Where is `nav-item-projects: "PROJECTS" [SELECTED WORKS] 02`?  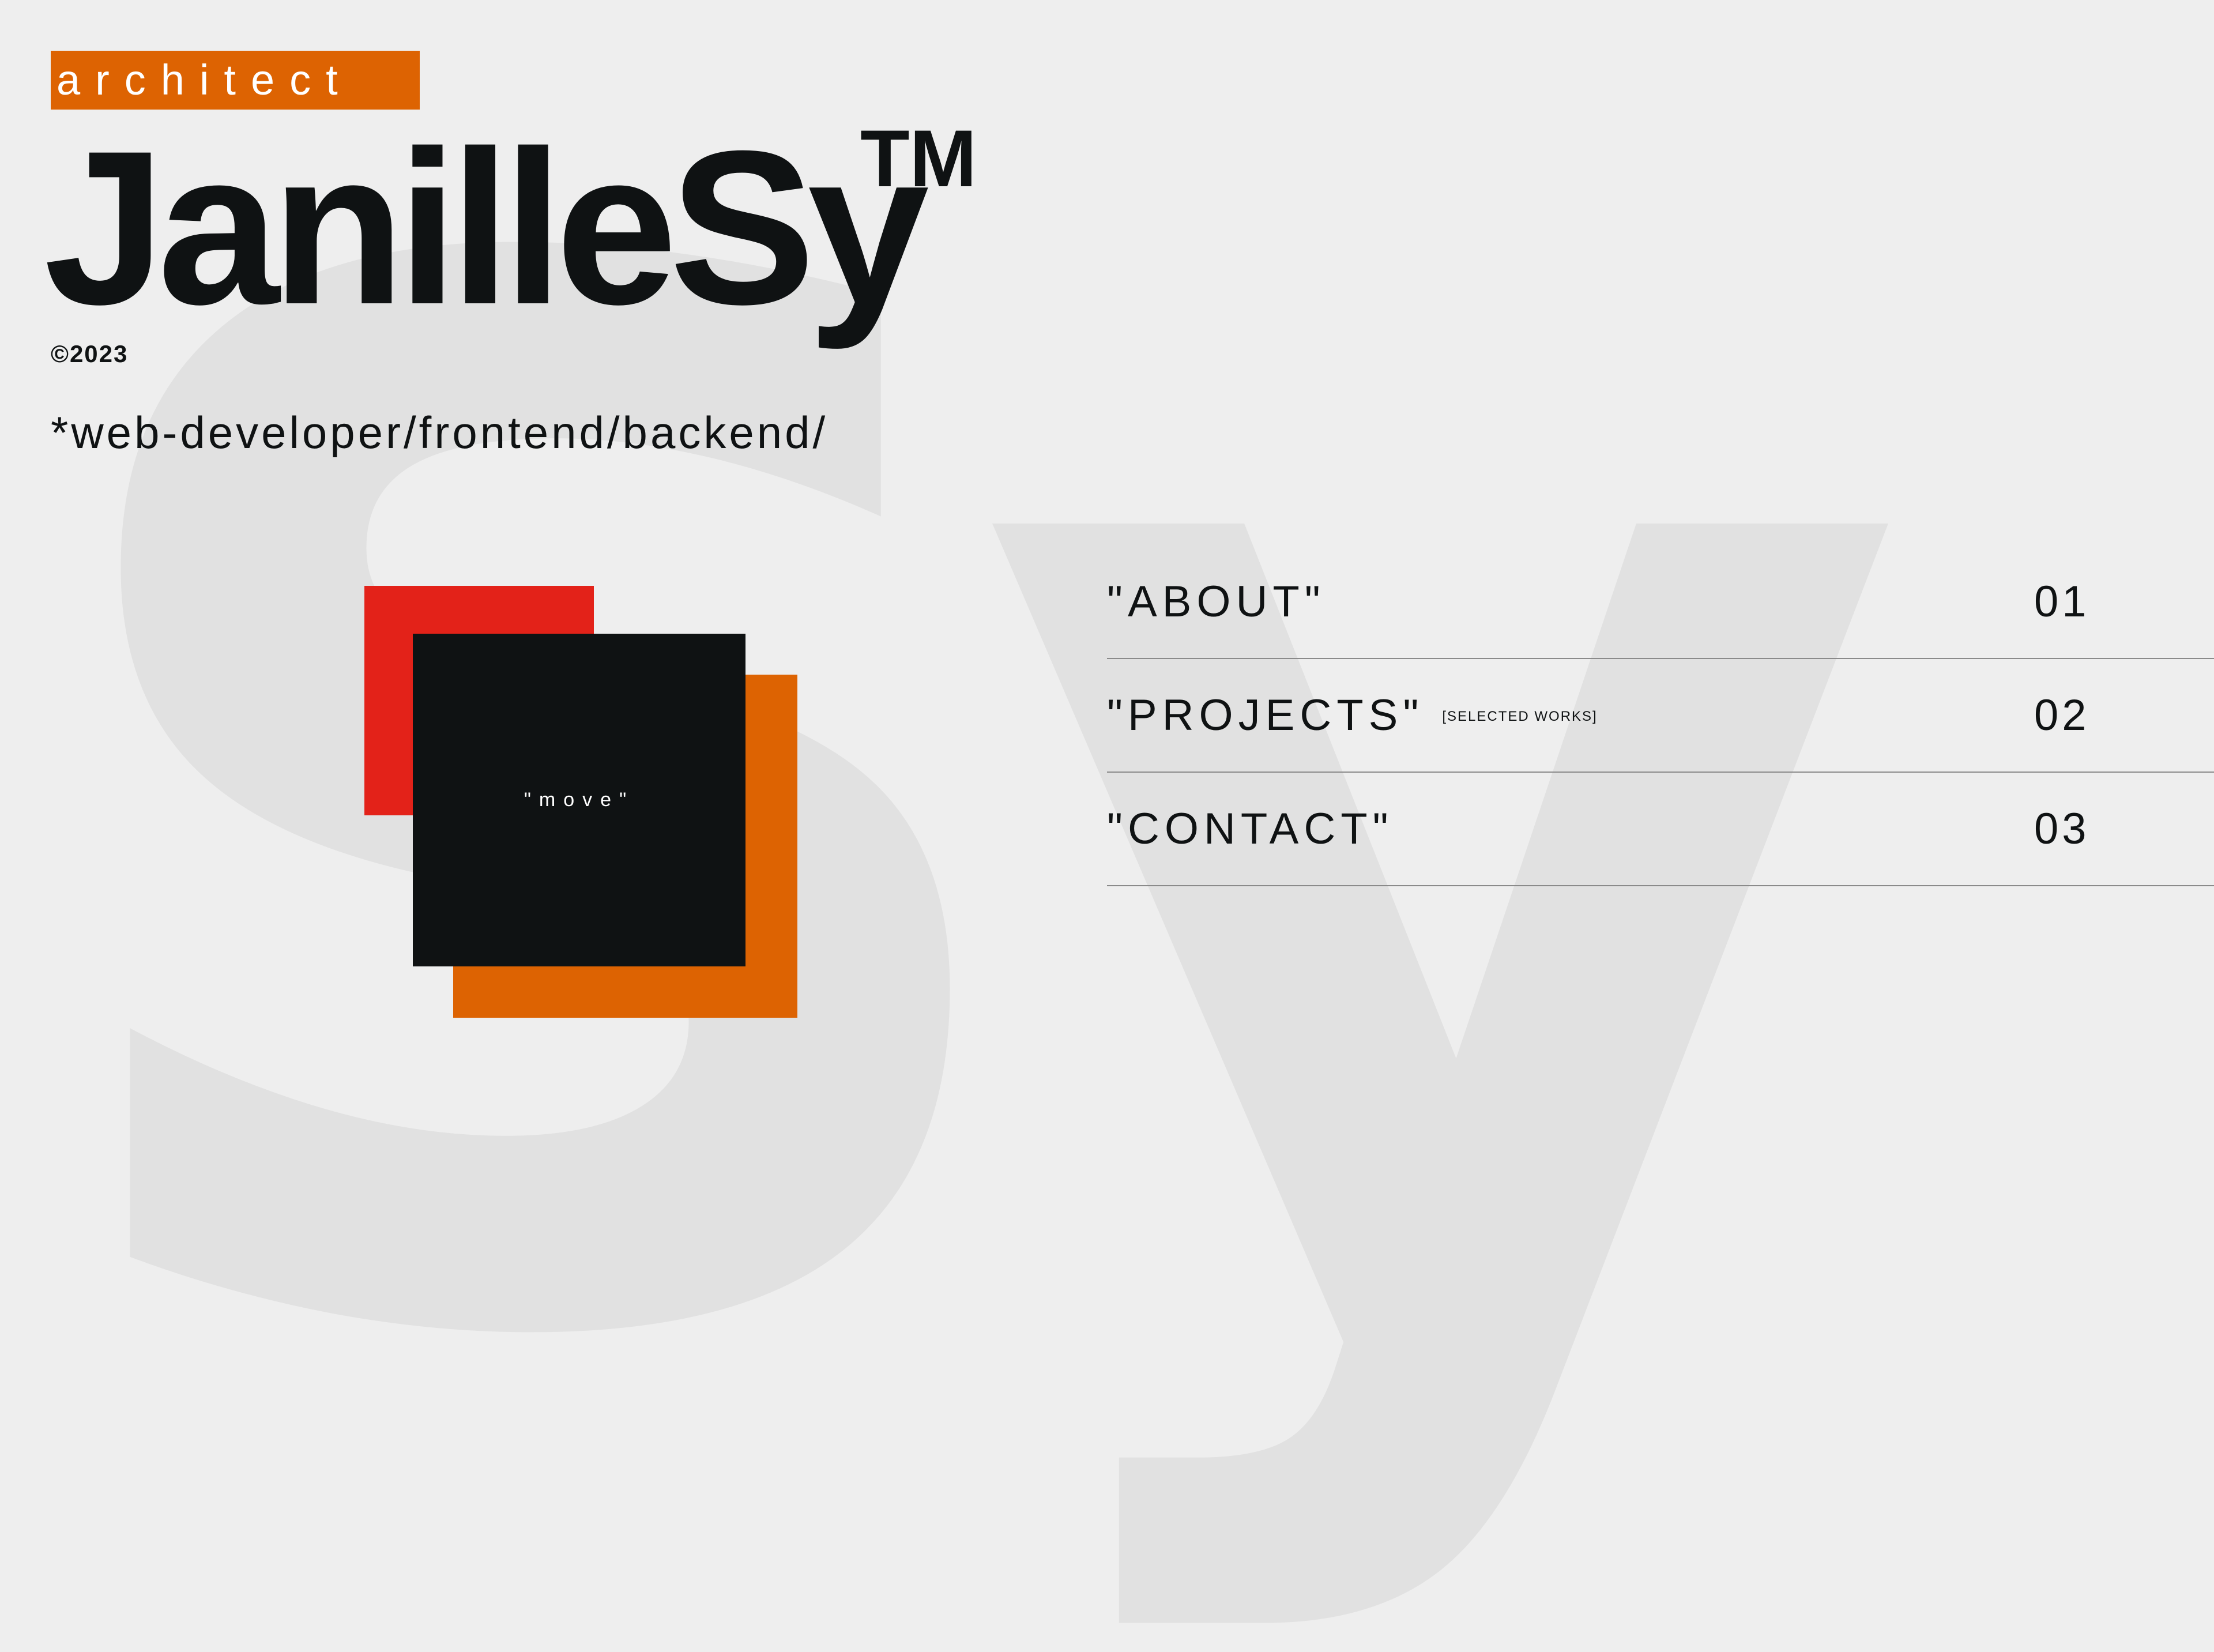 nav-item-projects: "PROJECTS" [SELECTED WORKS] 02 is located at coordinates (1660, 716).